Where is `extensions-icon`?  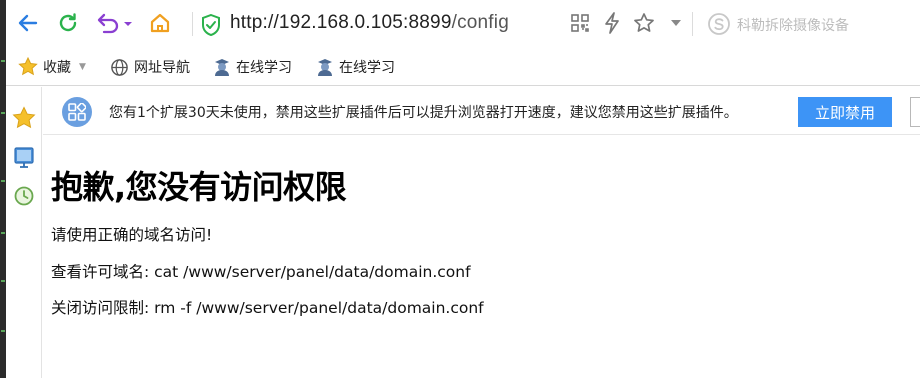
extensions-icon is located at coordinates (77, 112).